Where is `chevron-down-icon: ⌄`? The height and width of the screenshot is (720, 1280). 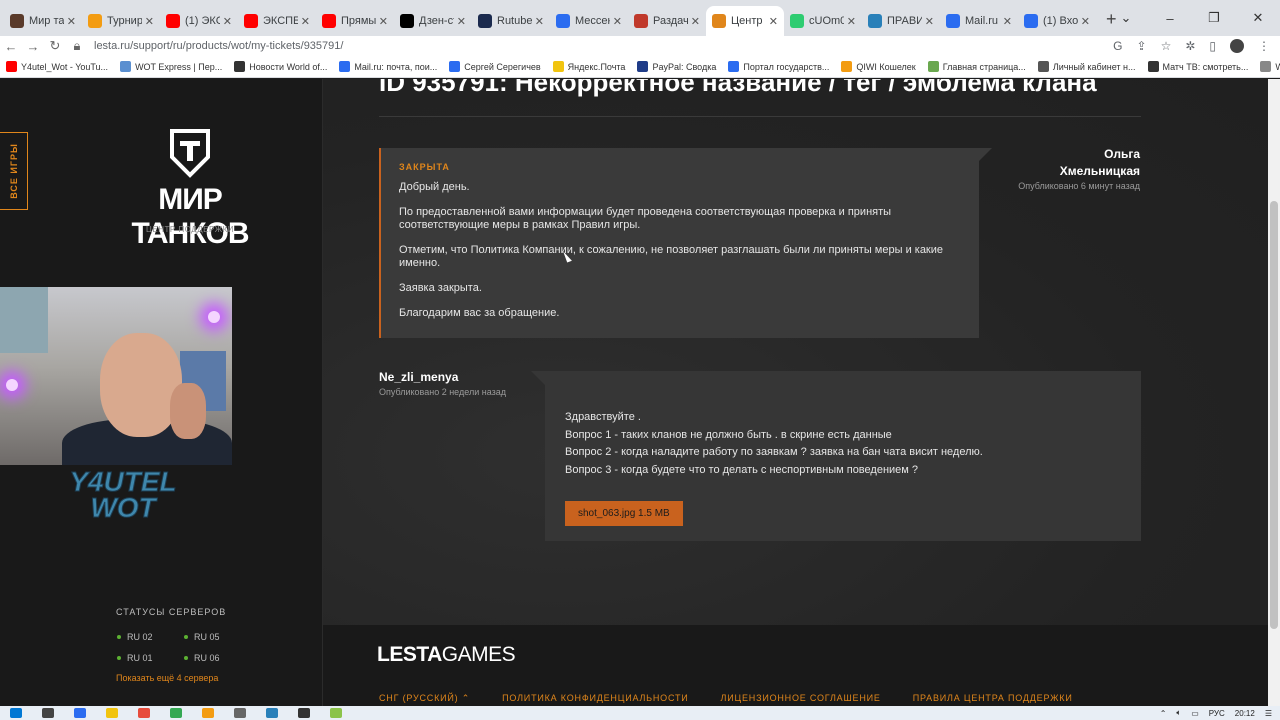
chevron-down-icon: ⌄ is located at coordinates (1126, 18).